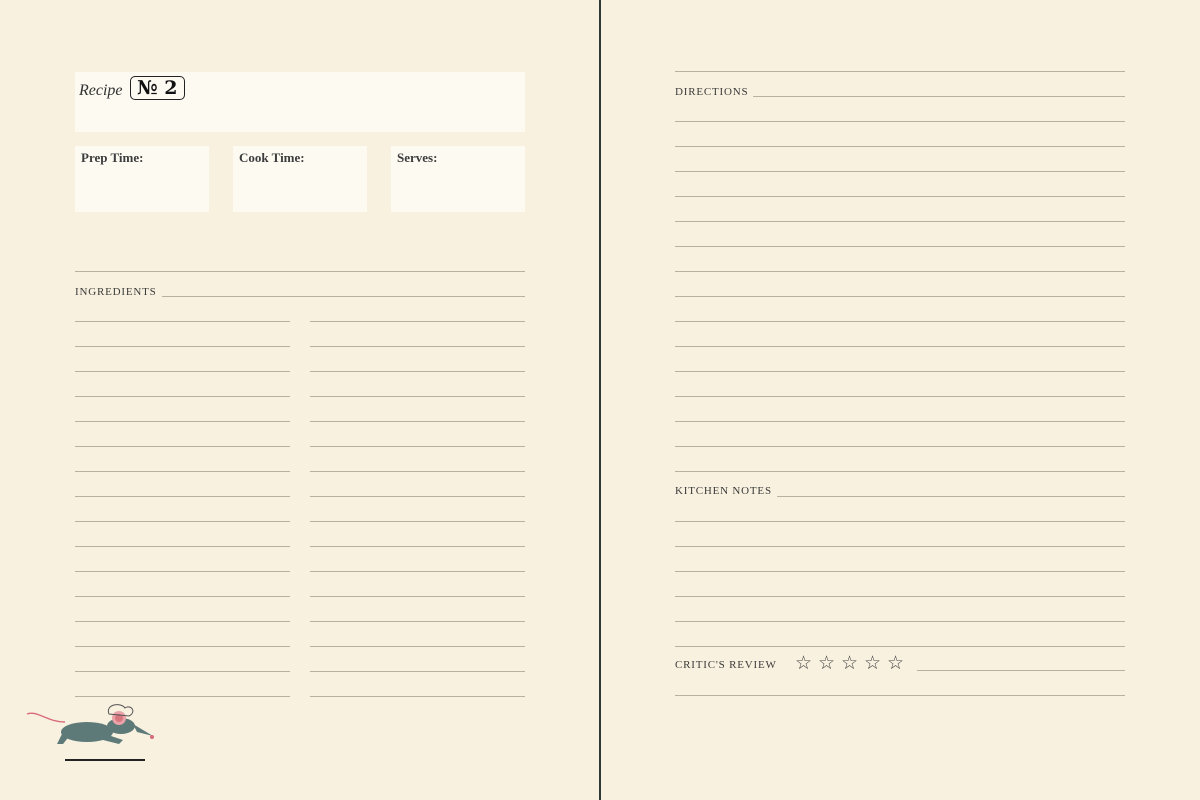  I want to click on cook-time-field: Cook Time:, so click(300, 179).